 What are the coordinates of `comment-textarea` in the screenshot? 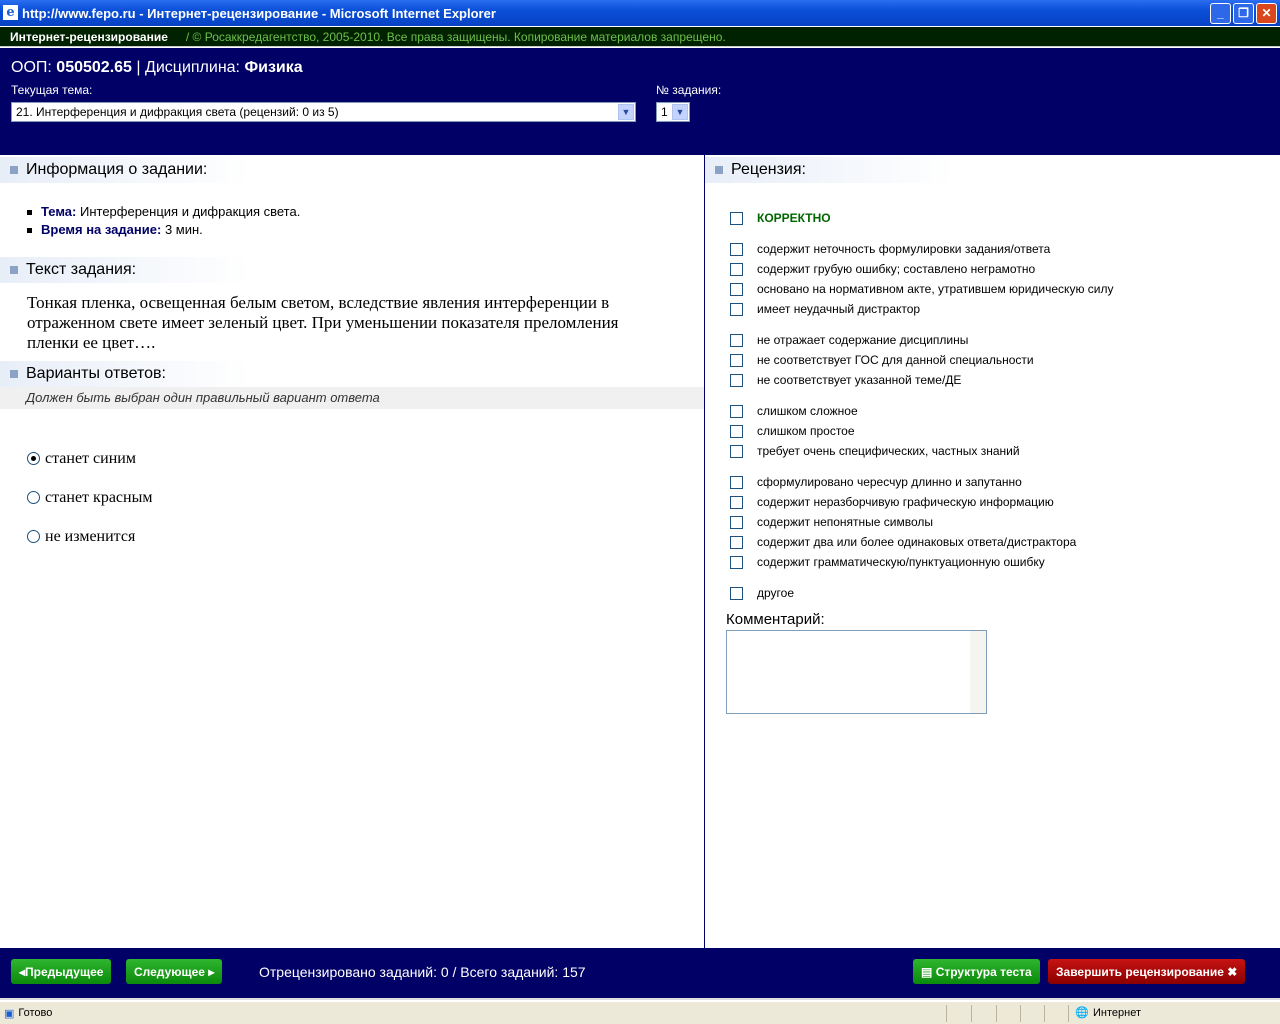 It's located at (856, 672).